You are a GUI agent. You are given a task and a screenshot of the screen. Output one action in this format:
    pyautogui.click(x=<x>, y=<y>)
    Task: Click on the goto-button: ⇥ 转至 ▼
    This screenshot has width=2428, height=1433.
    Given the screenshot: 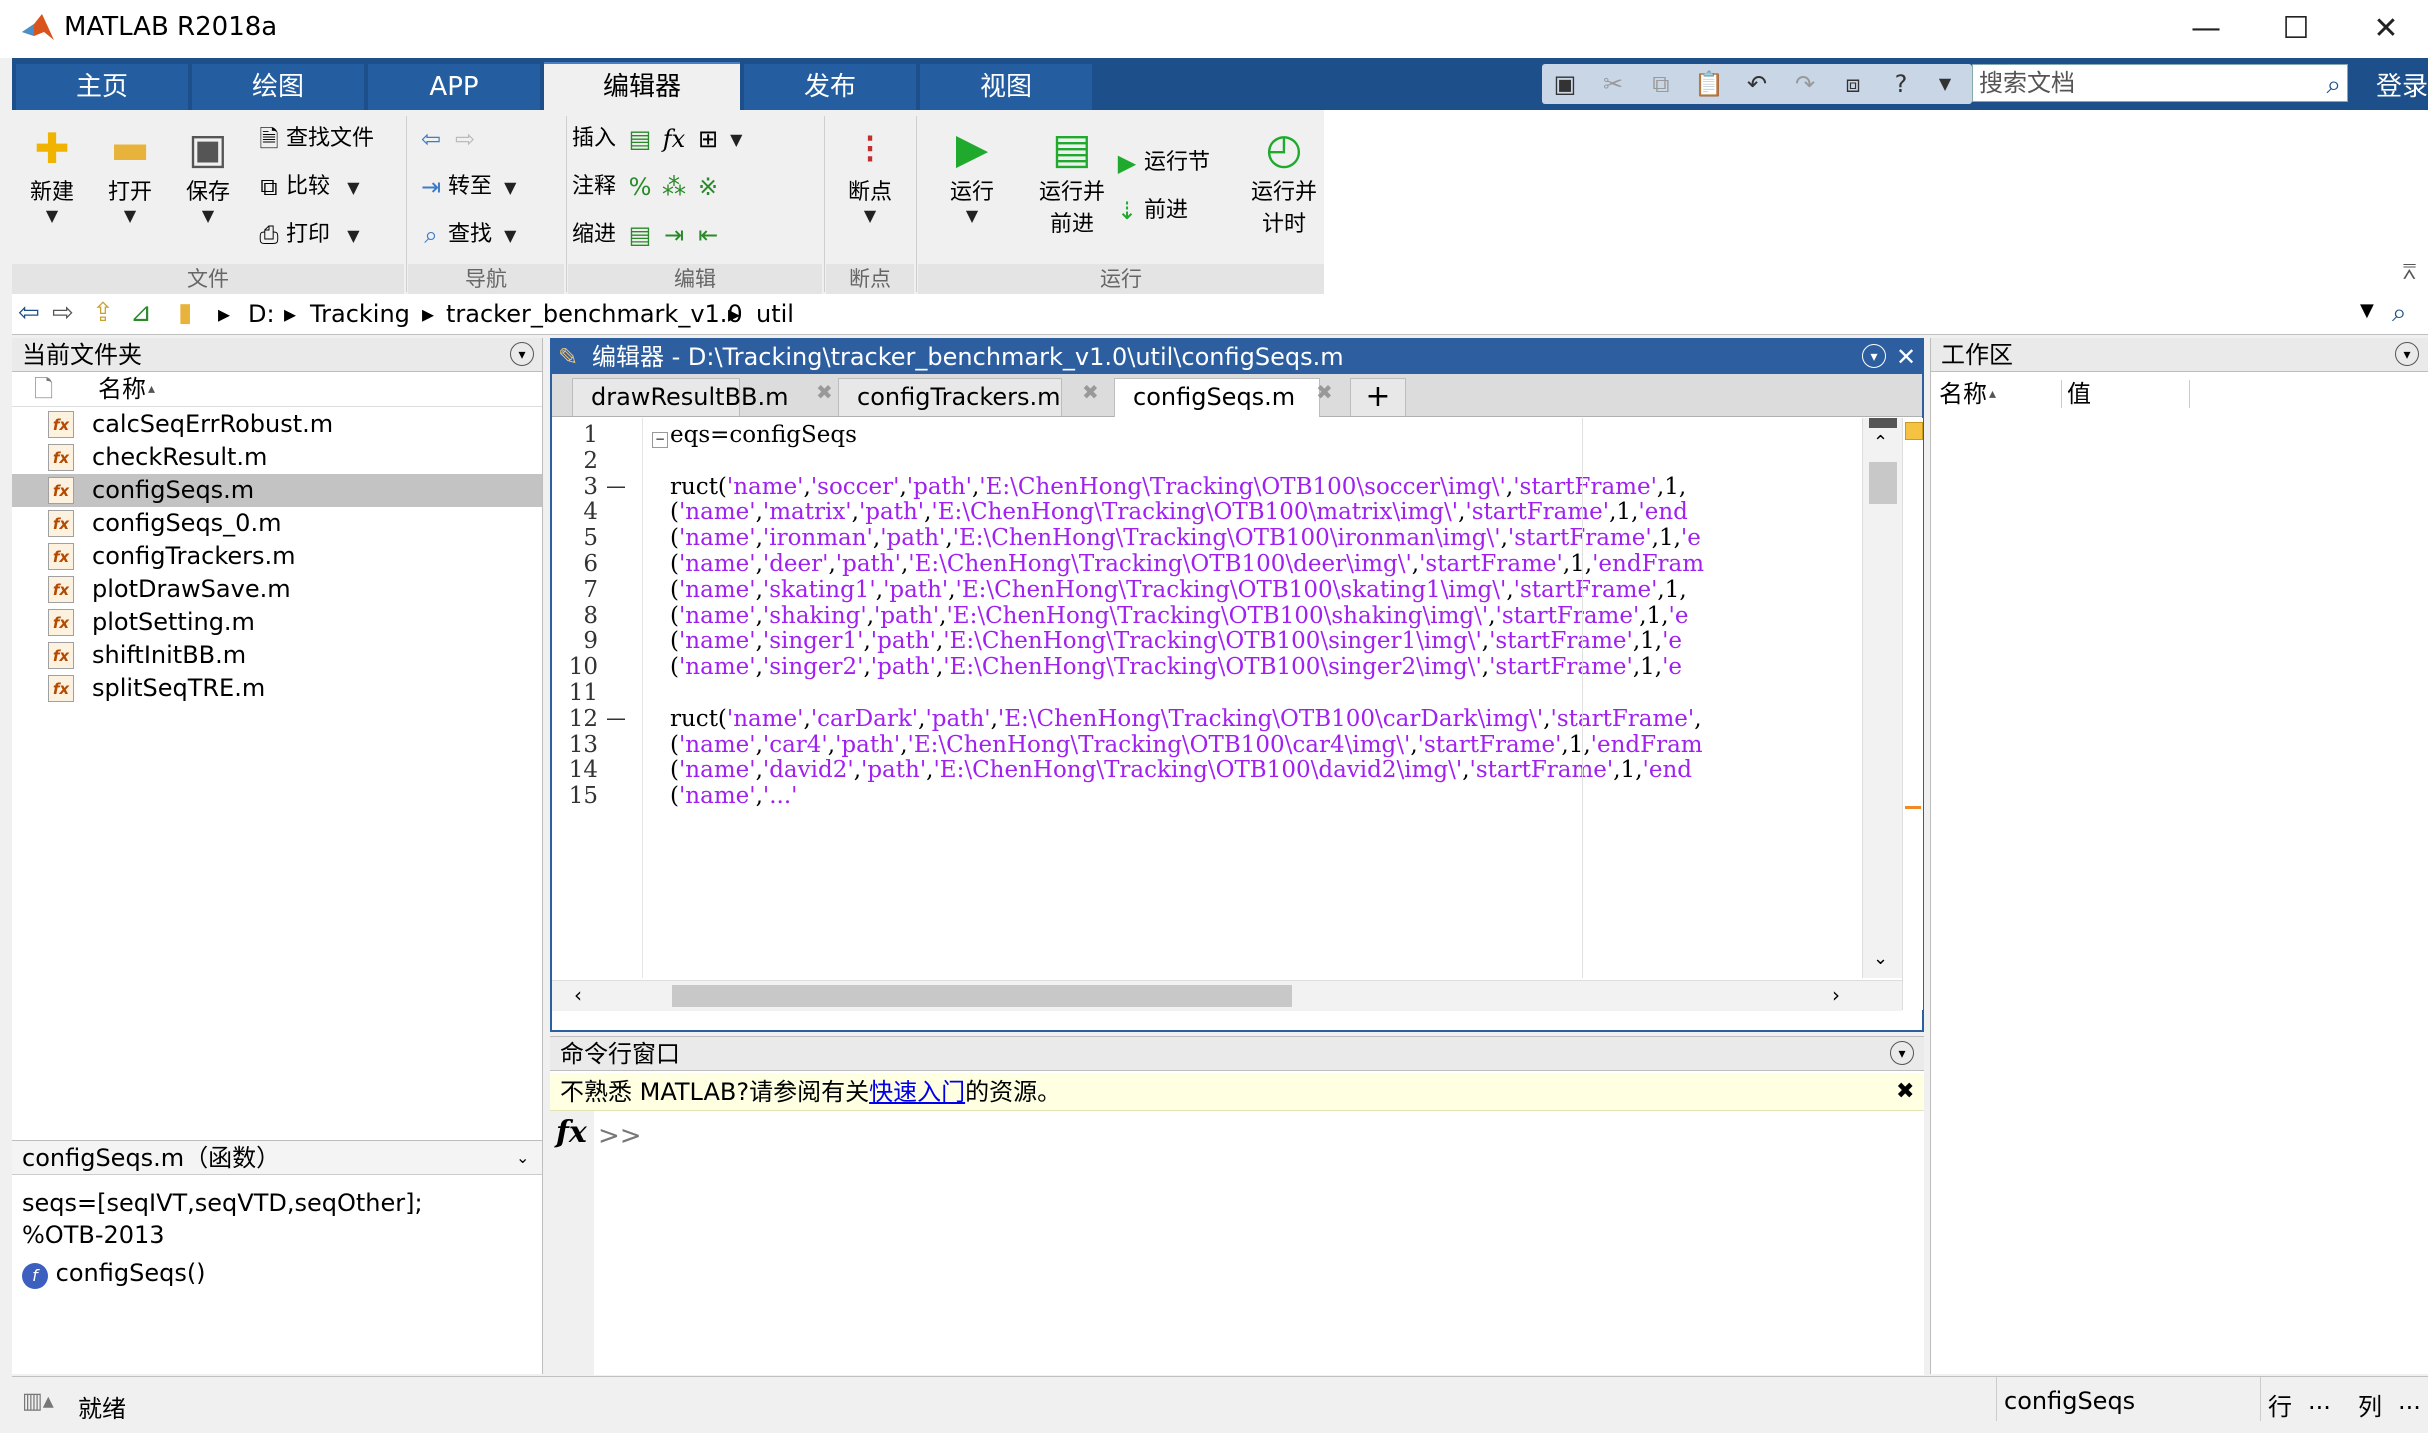 What is the action you would take?
    pyautogui.click(x=465, y=187)
    